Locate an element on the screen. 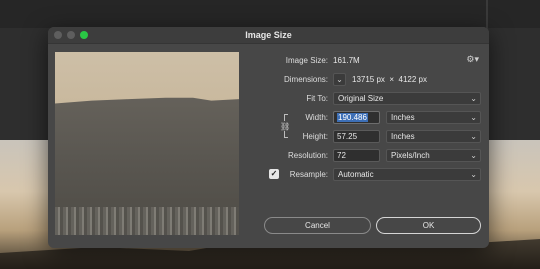  height-unit-select: Inches ⌄ is located at coordinates (433, 136).